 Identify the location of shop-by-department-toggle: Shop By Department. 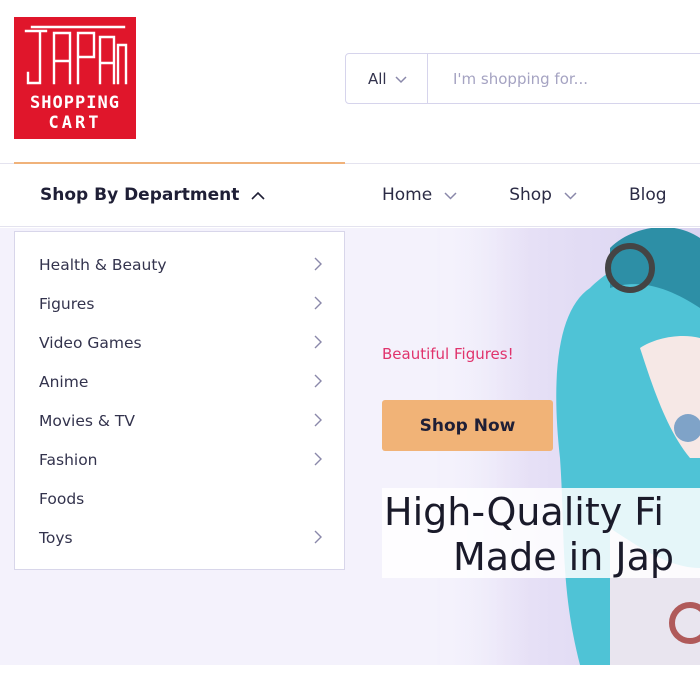
(179, 194).